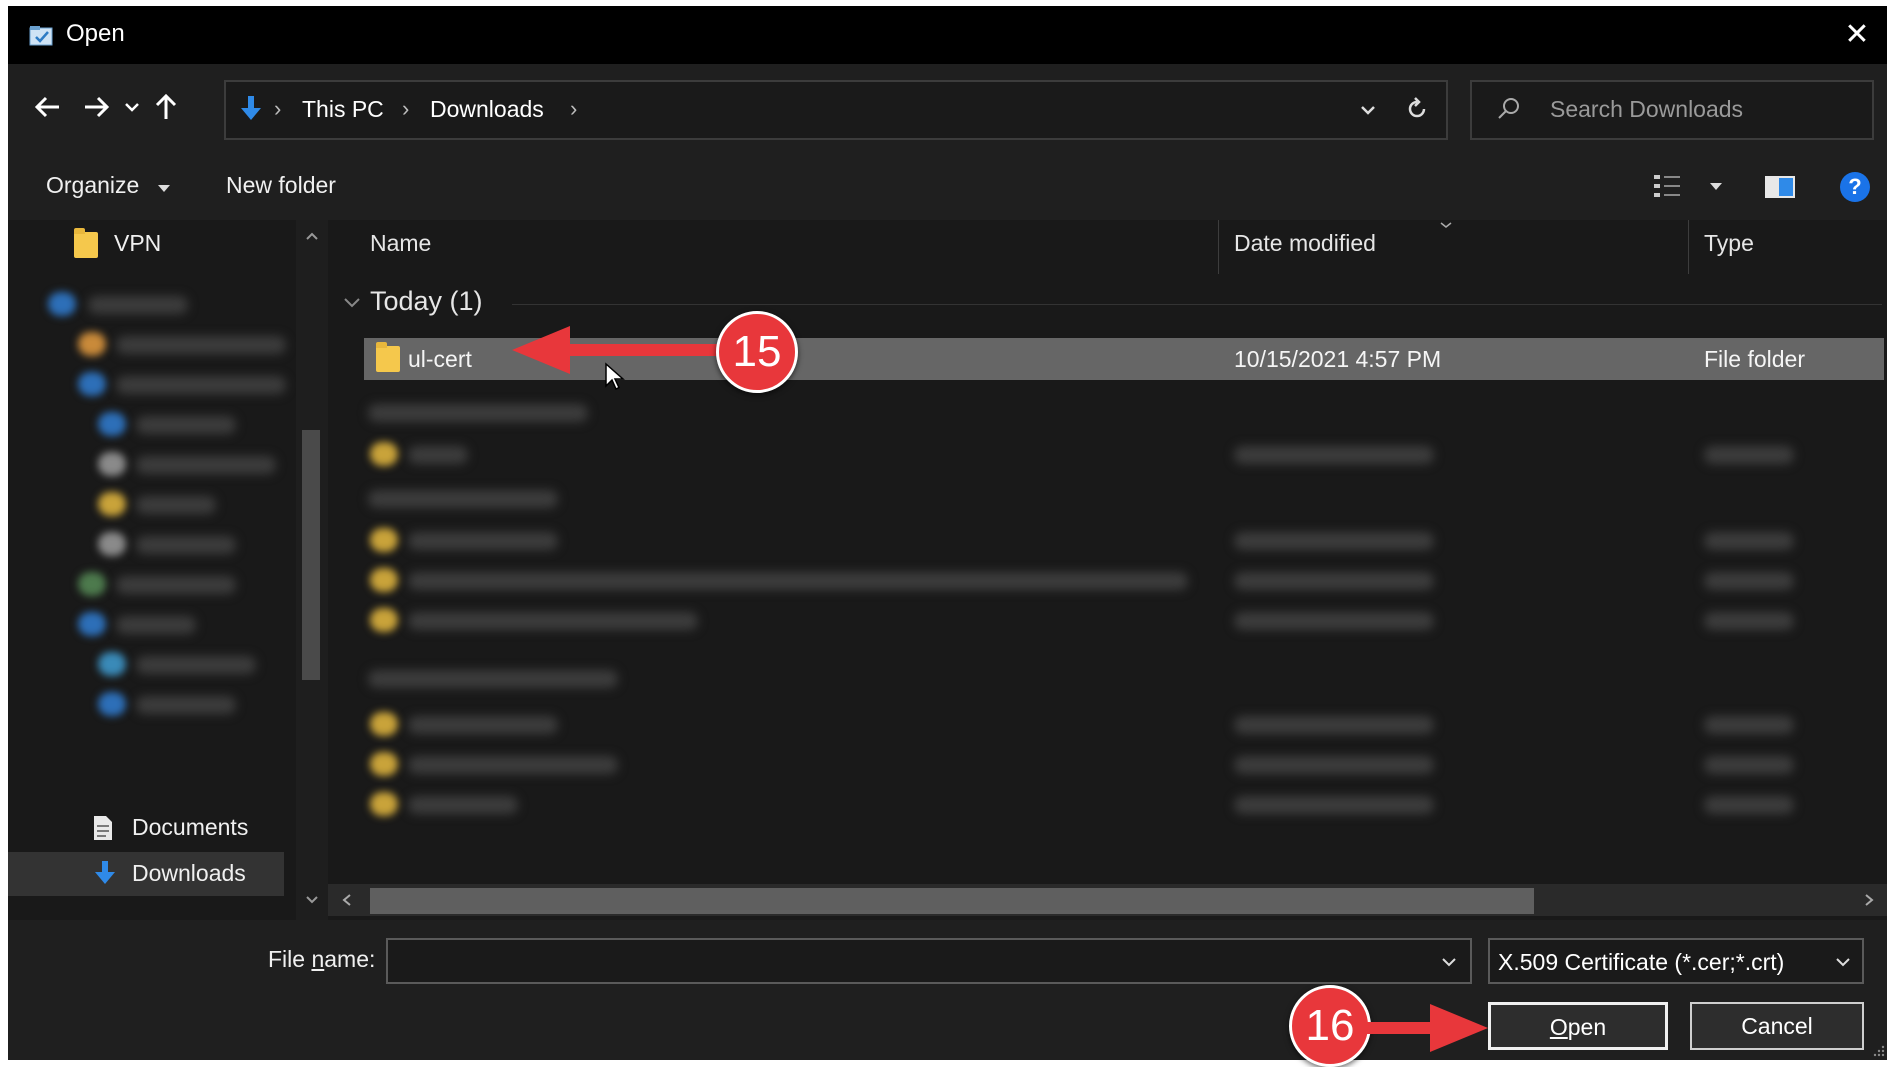  I want to click on preview-pane-icon, so click(1780, 187).